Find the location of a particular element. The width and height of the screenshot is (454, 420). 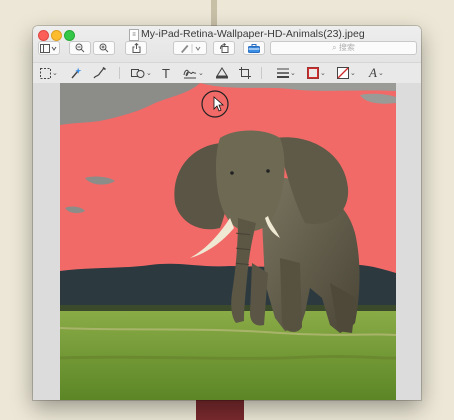

desktop-ornament is located at coordinates (220, 410).